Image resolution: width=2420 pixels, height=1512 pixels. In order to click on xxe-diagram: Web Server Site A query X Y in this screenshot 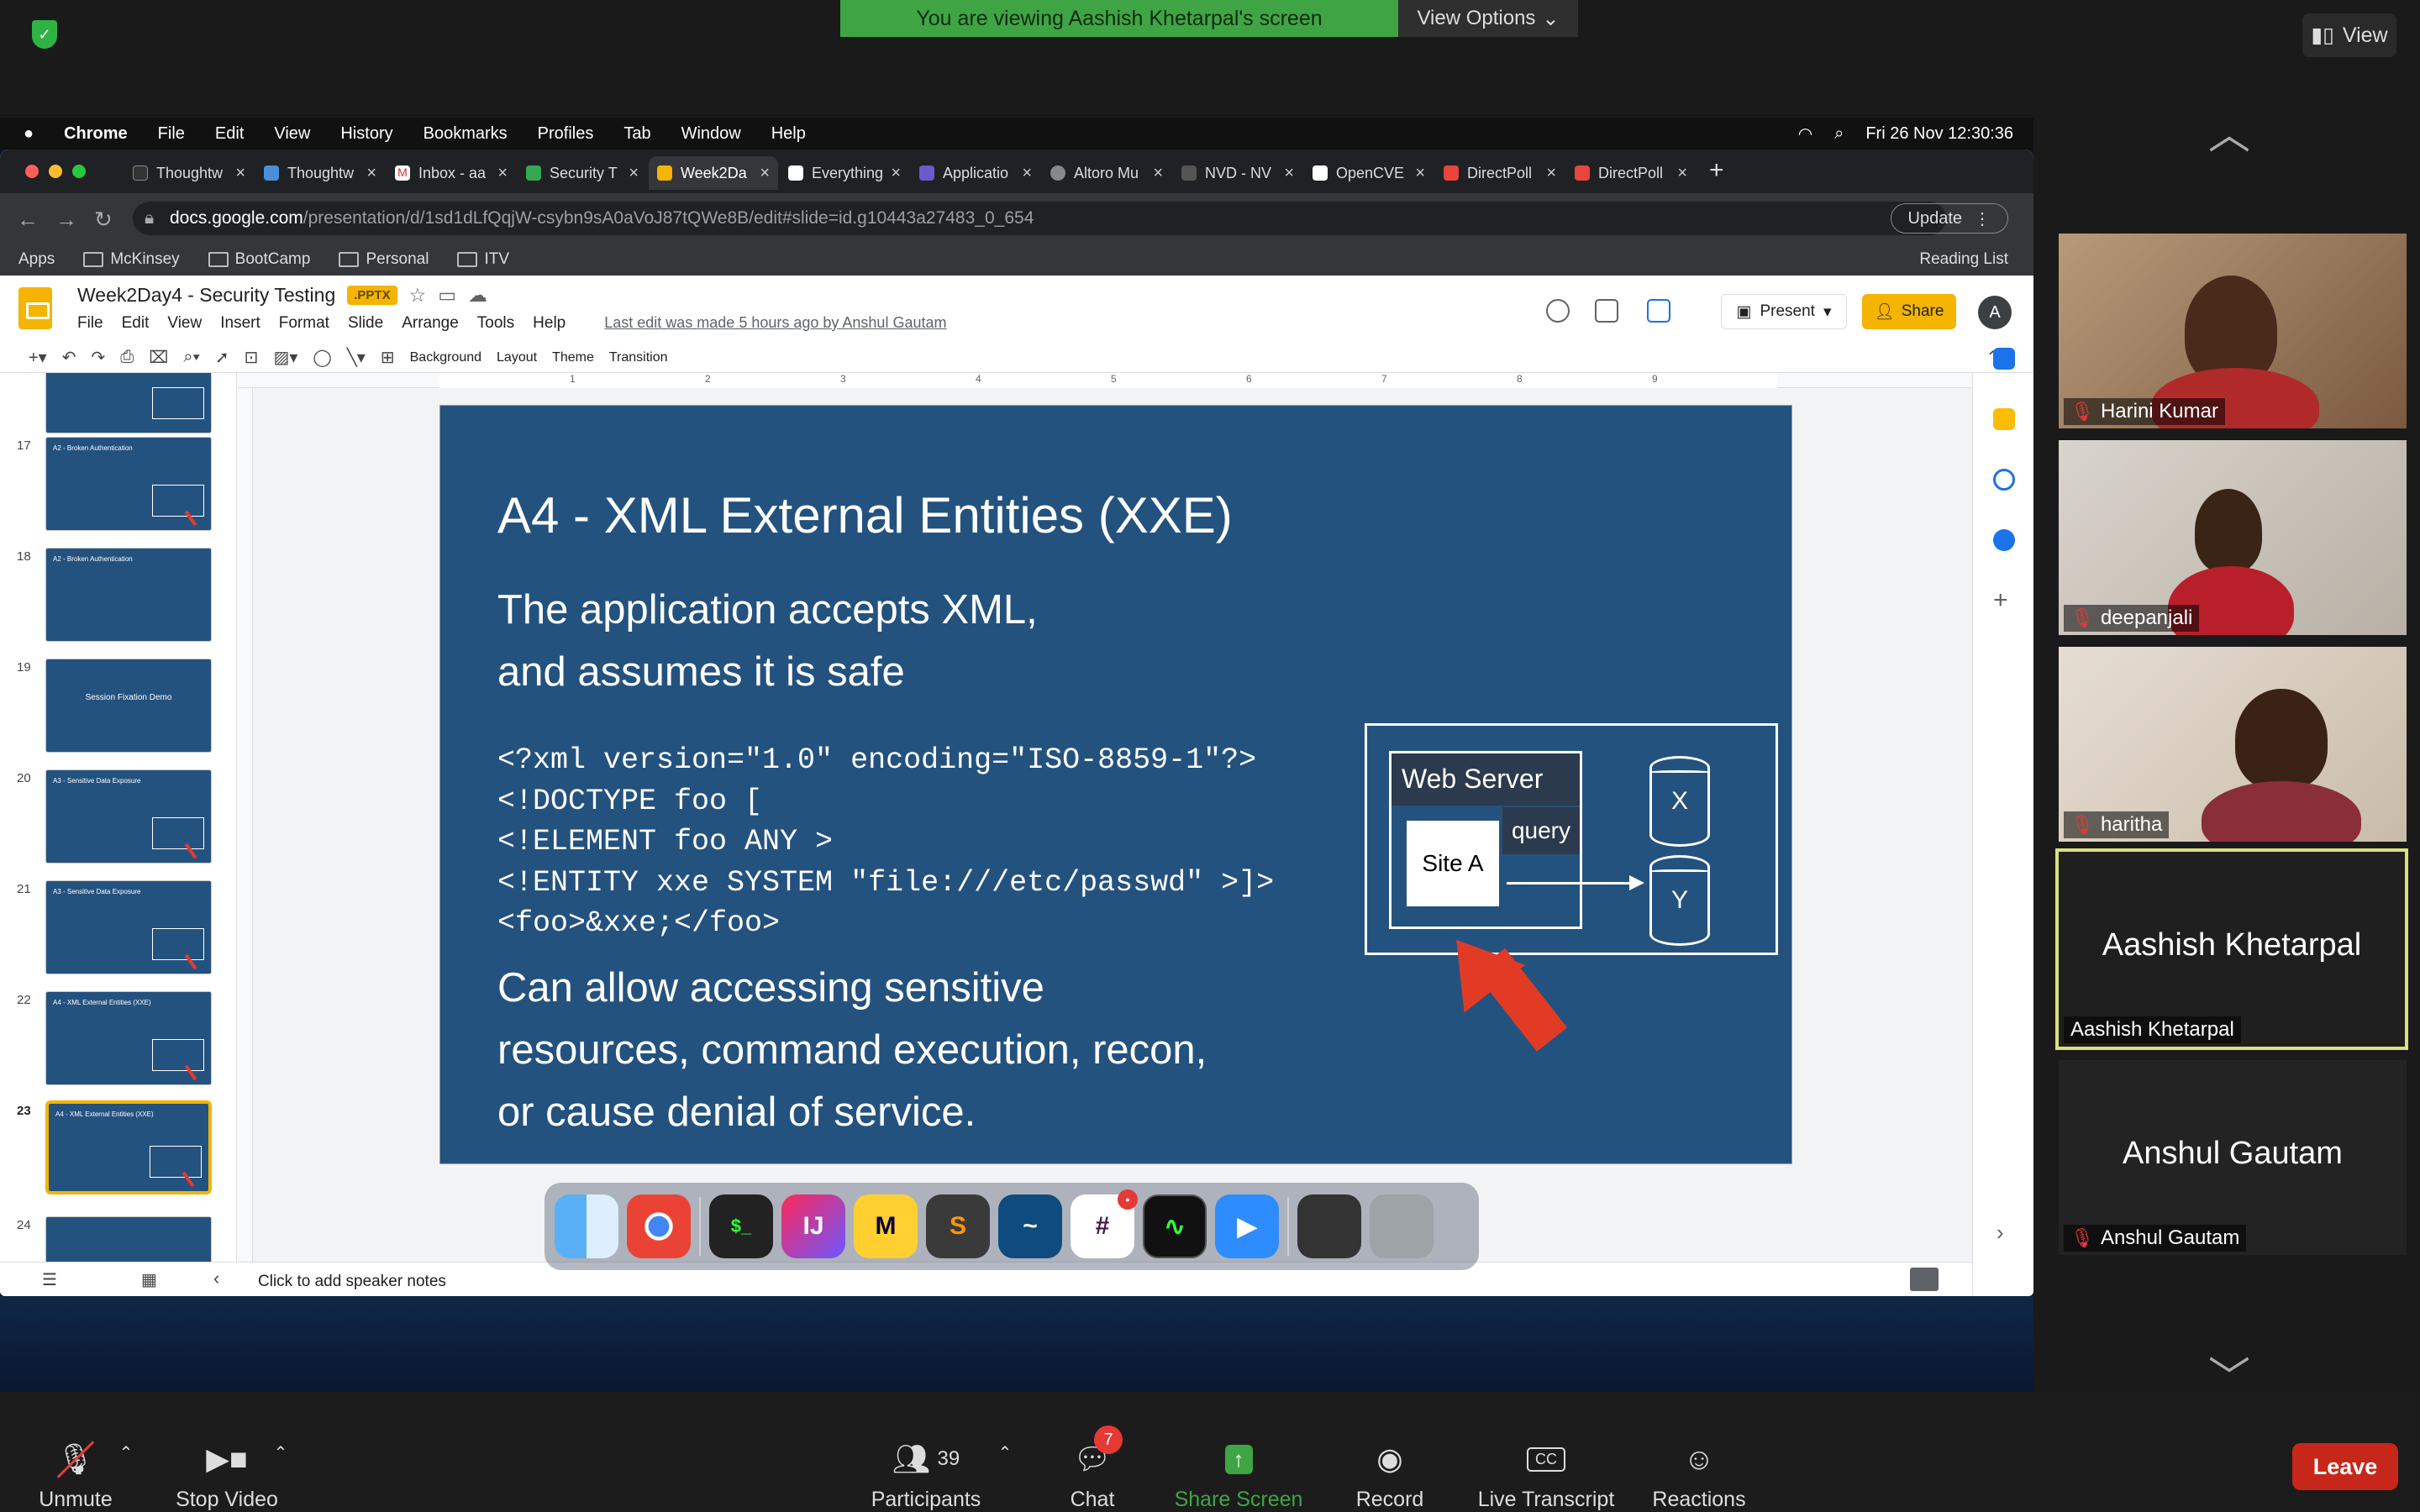, I will do `click(1571, 839)`.